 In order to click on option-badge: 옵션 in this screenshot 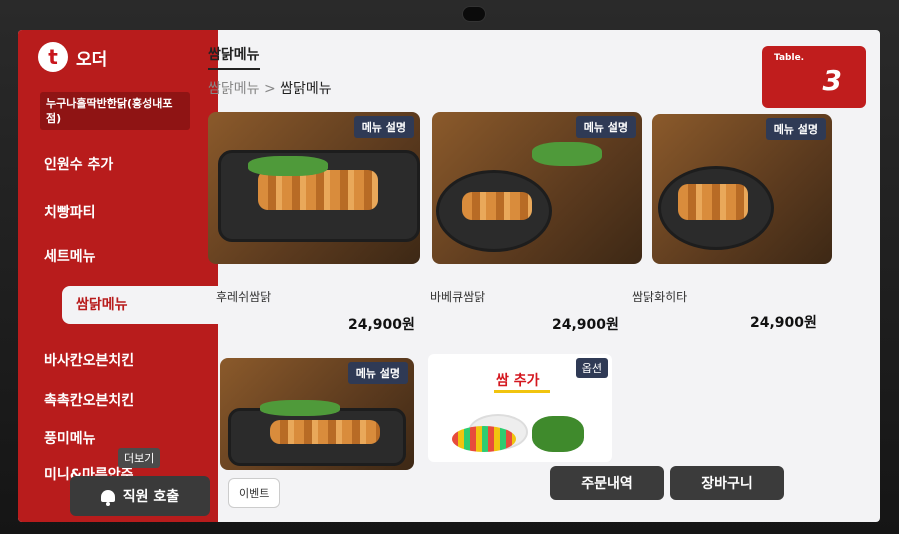, I will do `click(591, 368)`.